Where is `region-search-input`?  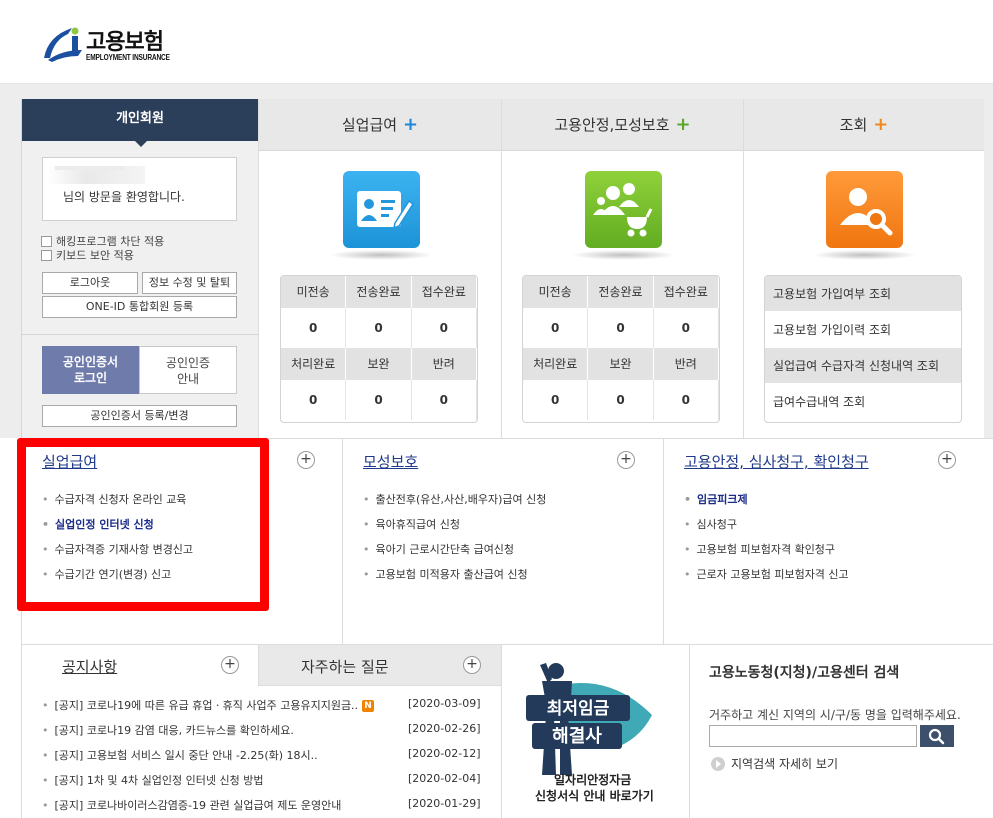
region-search-input is located at coordinates (813, 736).